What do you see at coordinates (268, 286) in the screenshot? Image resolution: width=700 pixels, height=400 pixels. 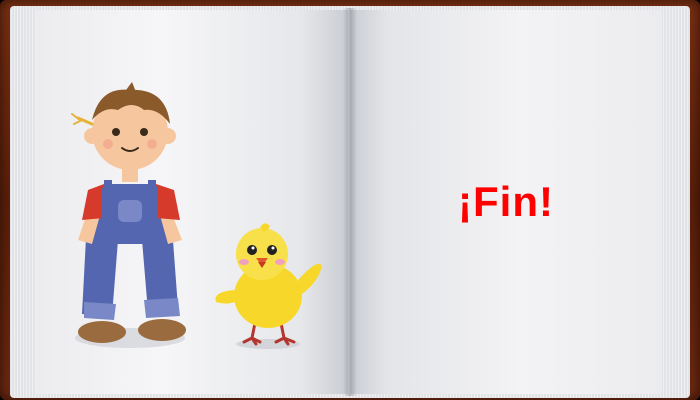 I see `chick-illustration` at bounding box center [268, 286].